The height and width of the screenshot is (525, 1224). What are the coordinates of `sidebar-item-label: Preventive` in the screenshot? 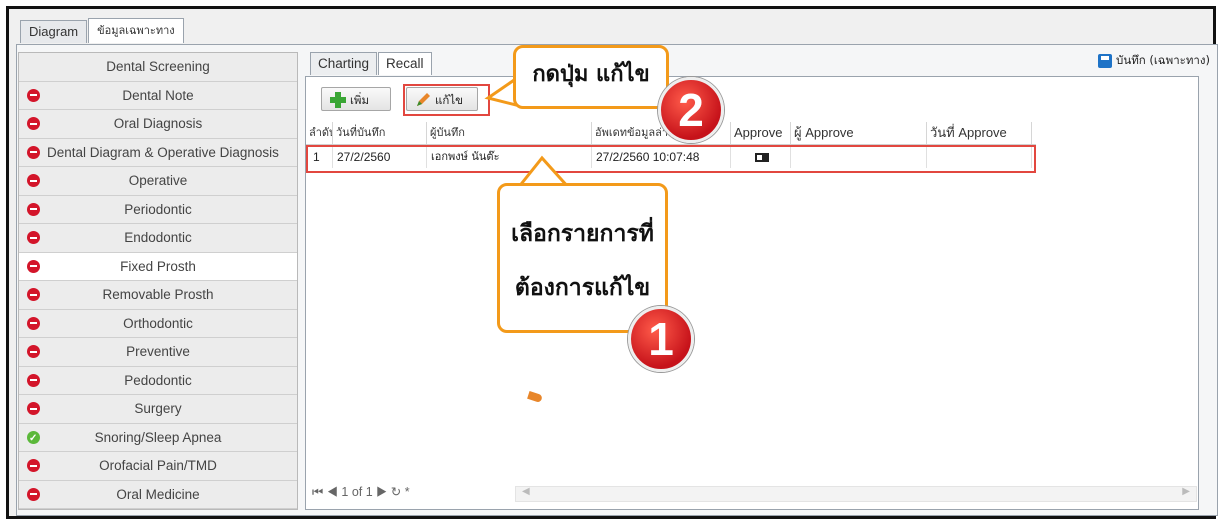 It's located at (158, 351).